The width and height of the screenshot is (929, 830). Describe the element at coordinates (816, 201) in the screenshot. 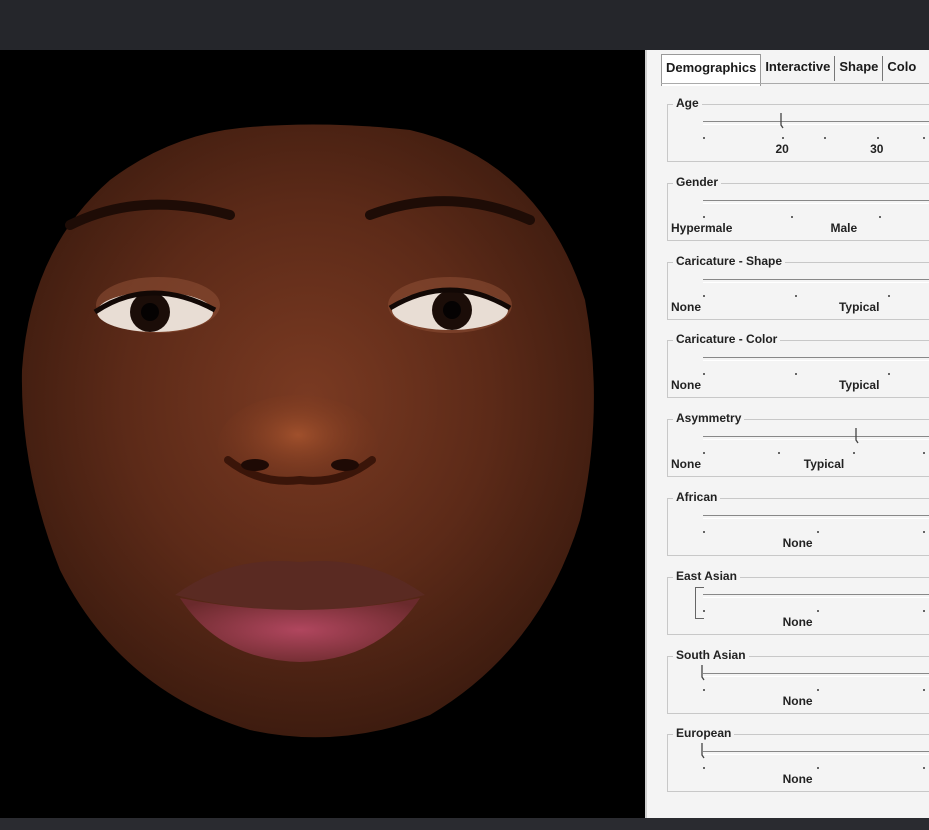

I see `slider-track-gender` at that location.